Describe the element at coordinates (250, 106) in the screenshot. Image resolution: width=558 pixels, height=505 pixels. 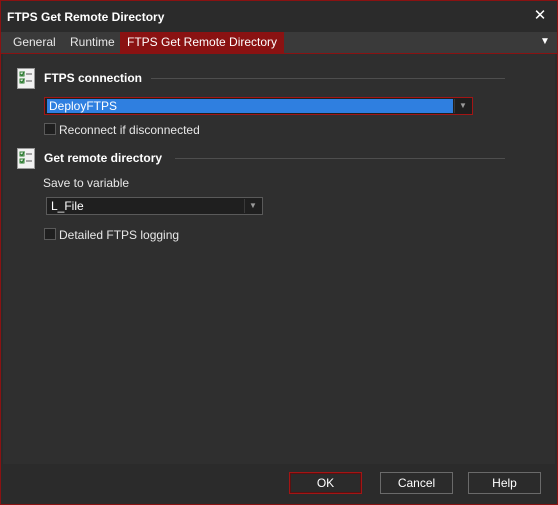
I see `ftps-connection-value: DeployFTPS` at that location.